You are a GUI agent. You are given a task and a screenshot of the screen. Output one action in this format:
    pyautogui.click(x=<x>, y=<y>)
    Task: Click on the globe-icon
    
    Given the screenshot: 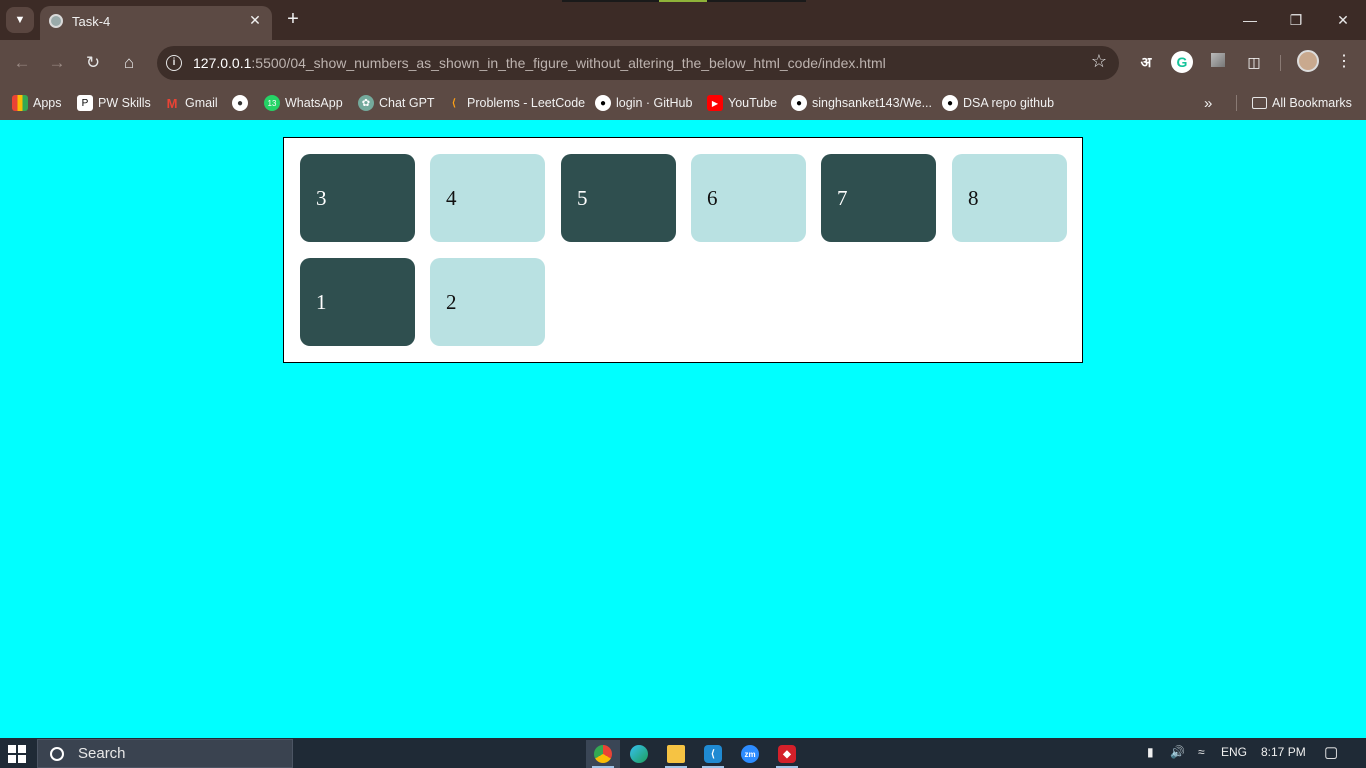 What is the action you would take?
    pyautogui.click(x=56, y=21)
    